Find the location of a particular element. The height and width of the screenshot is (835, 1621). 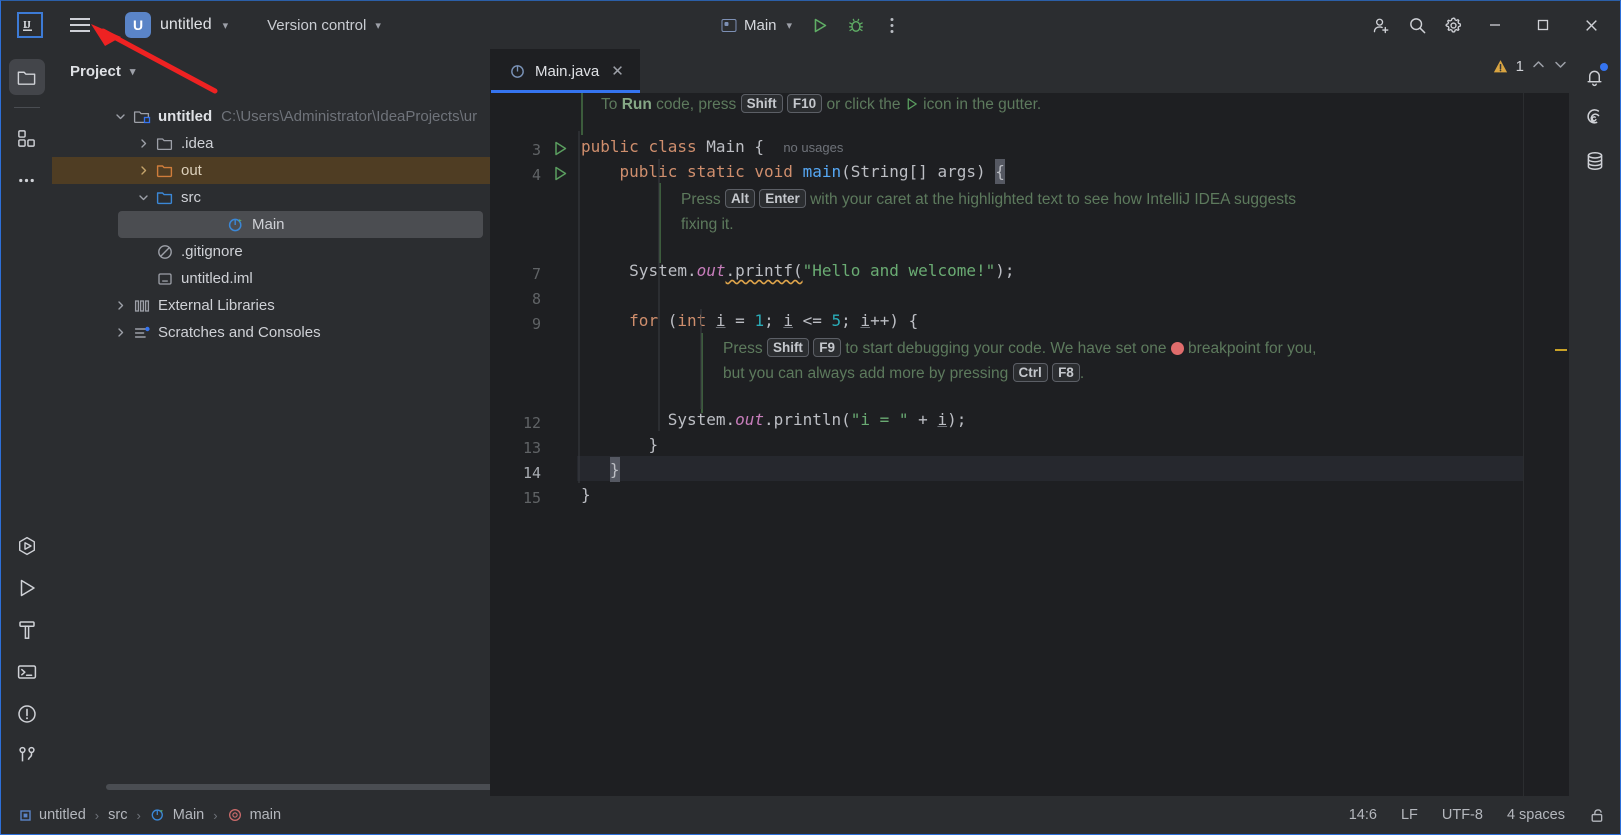

tree-label: .gitignore is located at coordinates (212, 251).